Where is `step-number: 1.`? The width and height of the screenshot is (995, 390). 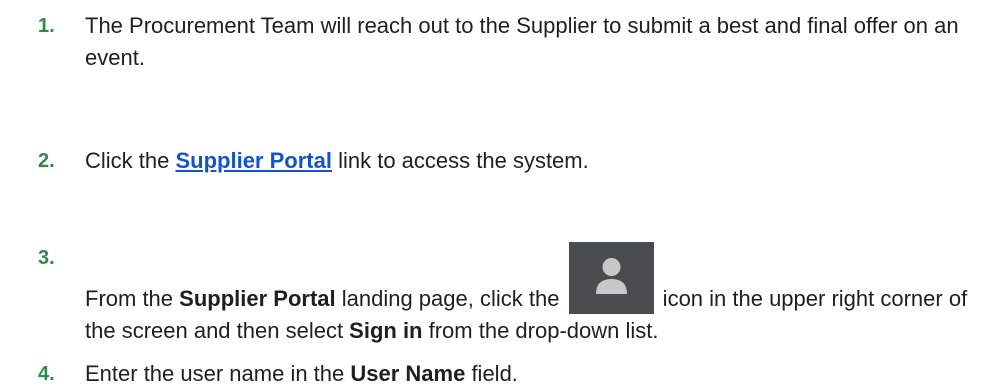 step-number: 1. is located at coordinates (46, 26).